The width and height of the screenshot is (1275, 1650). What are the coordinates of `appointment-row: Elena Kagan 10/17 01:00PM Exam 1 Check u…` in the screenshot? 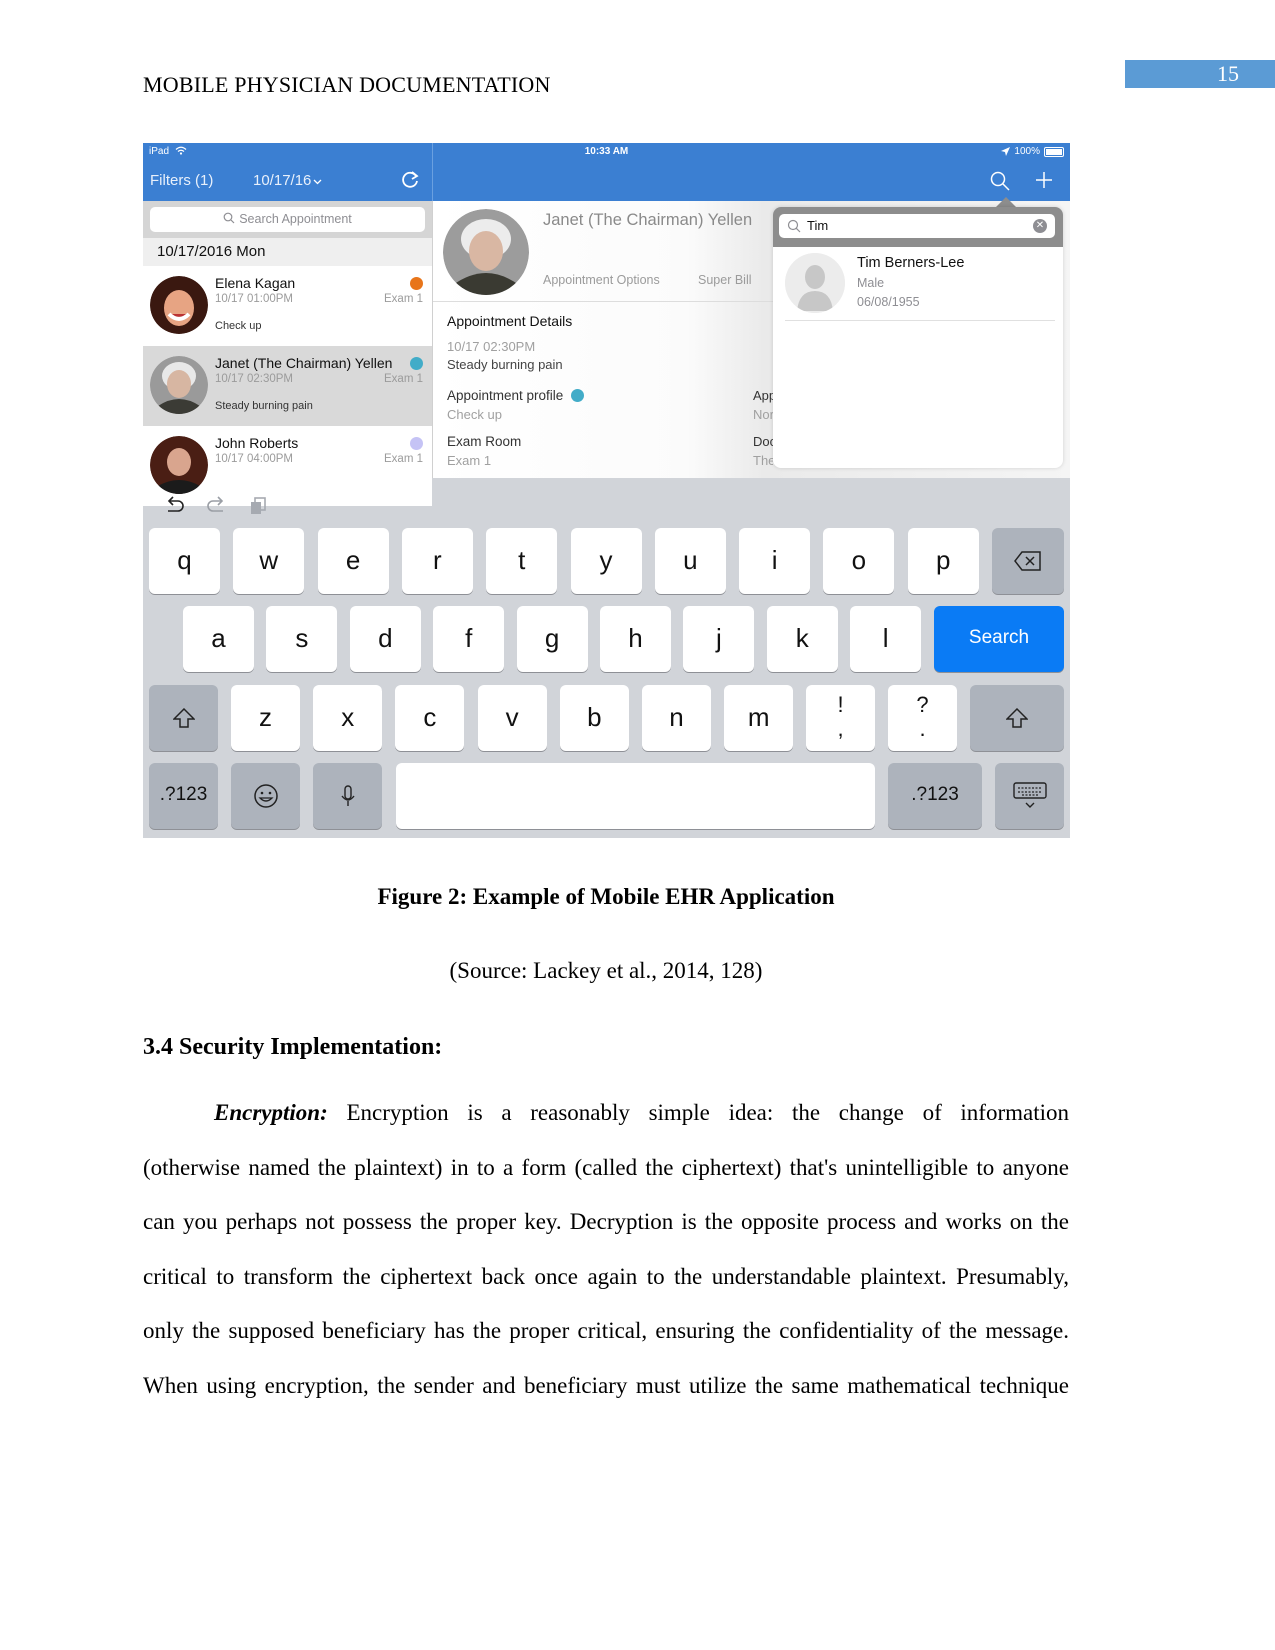 It's located at (287, 306).